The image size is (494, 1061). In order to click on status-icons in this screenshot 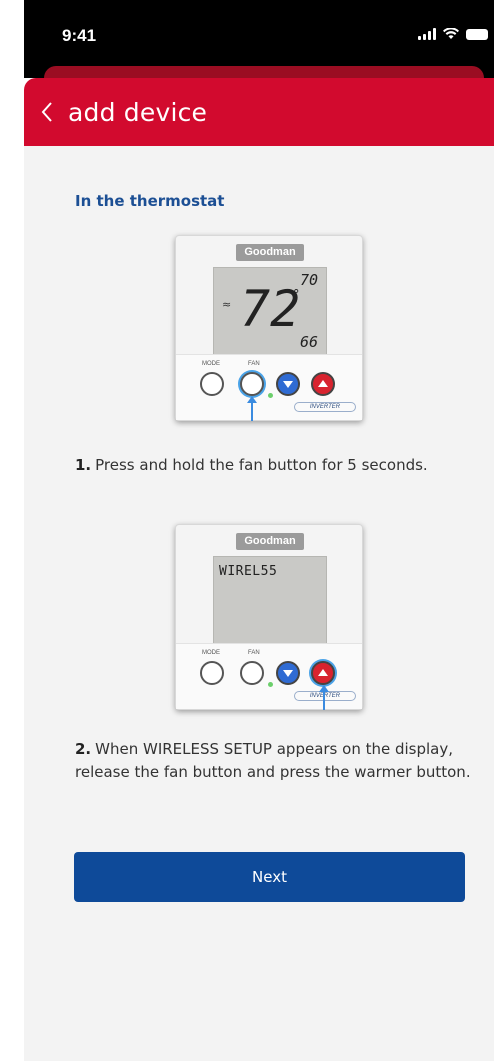, I will do `click(453, 34)`.